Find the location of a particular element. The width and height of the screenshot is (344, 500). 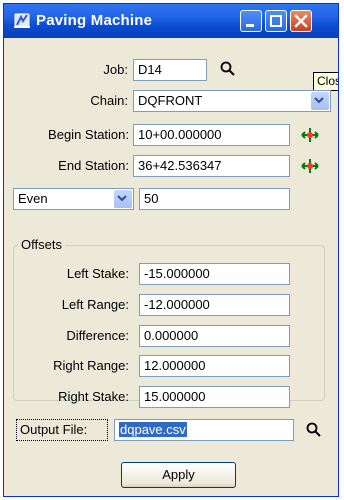

left-range-field: -12.000000 is located at coordinates (214, 305).